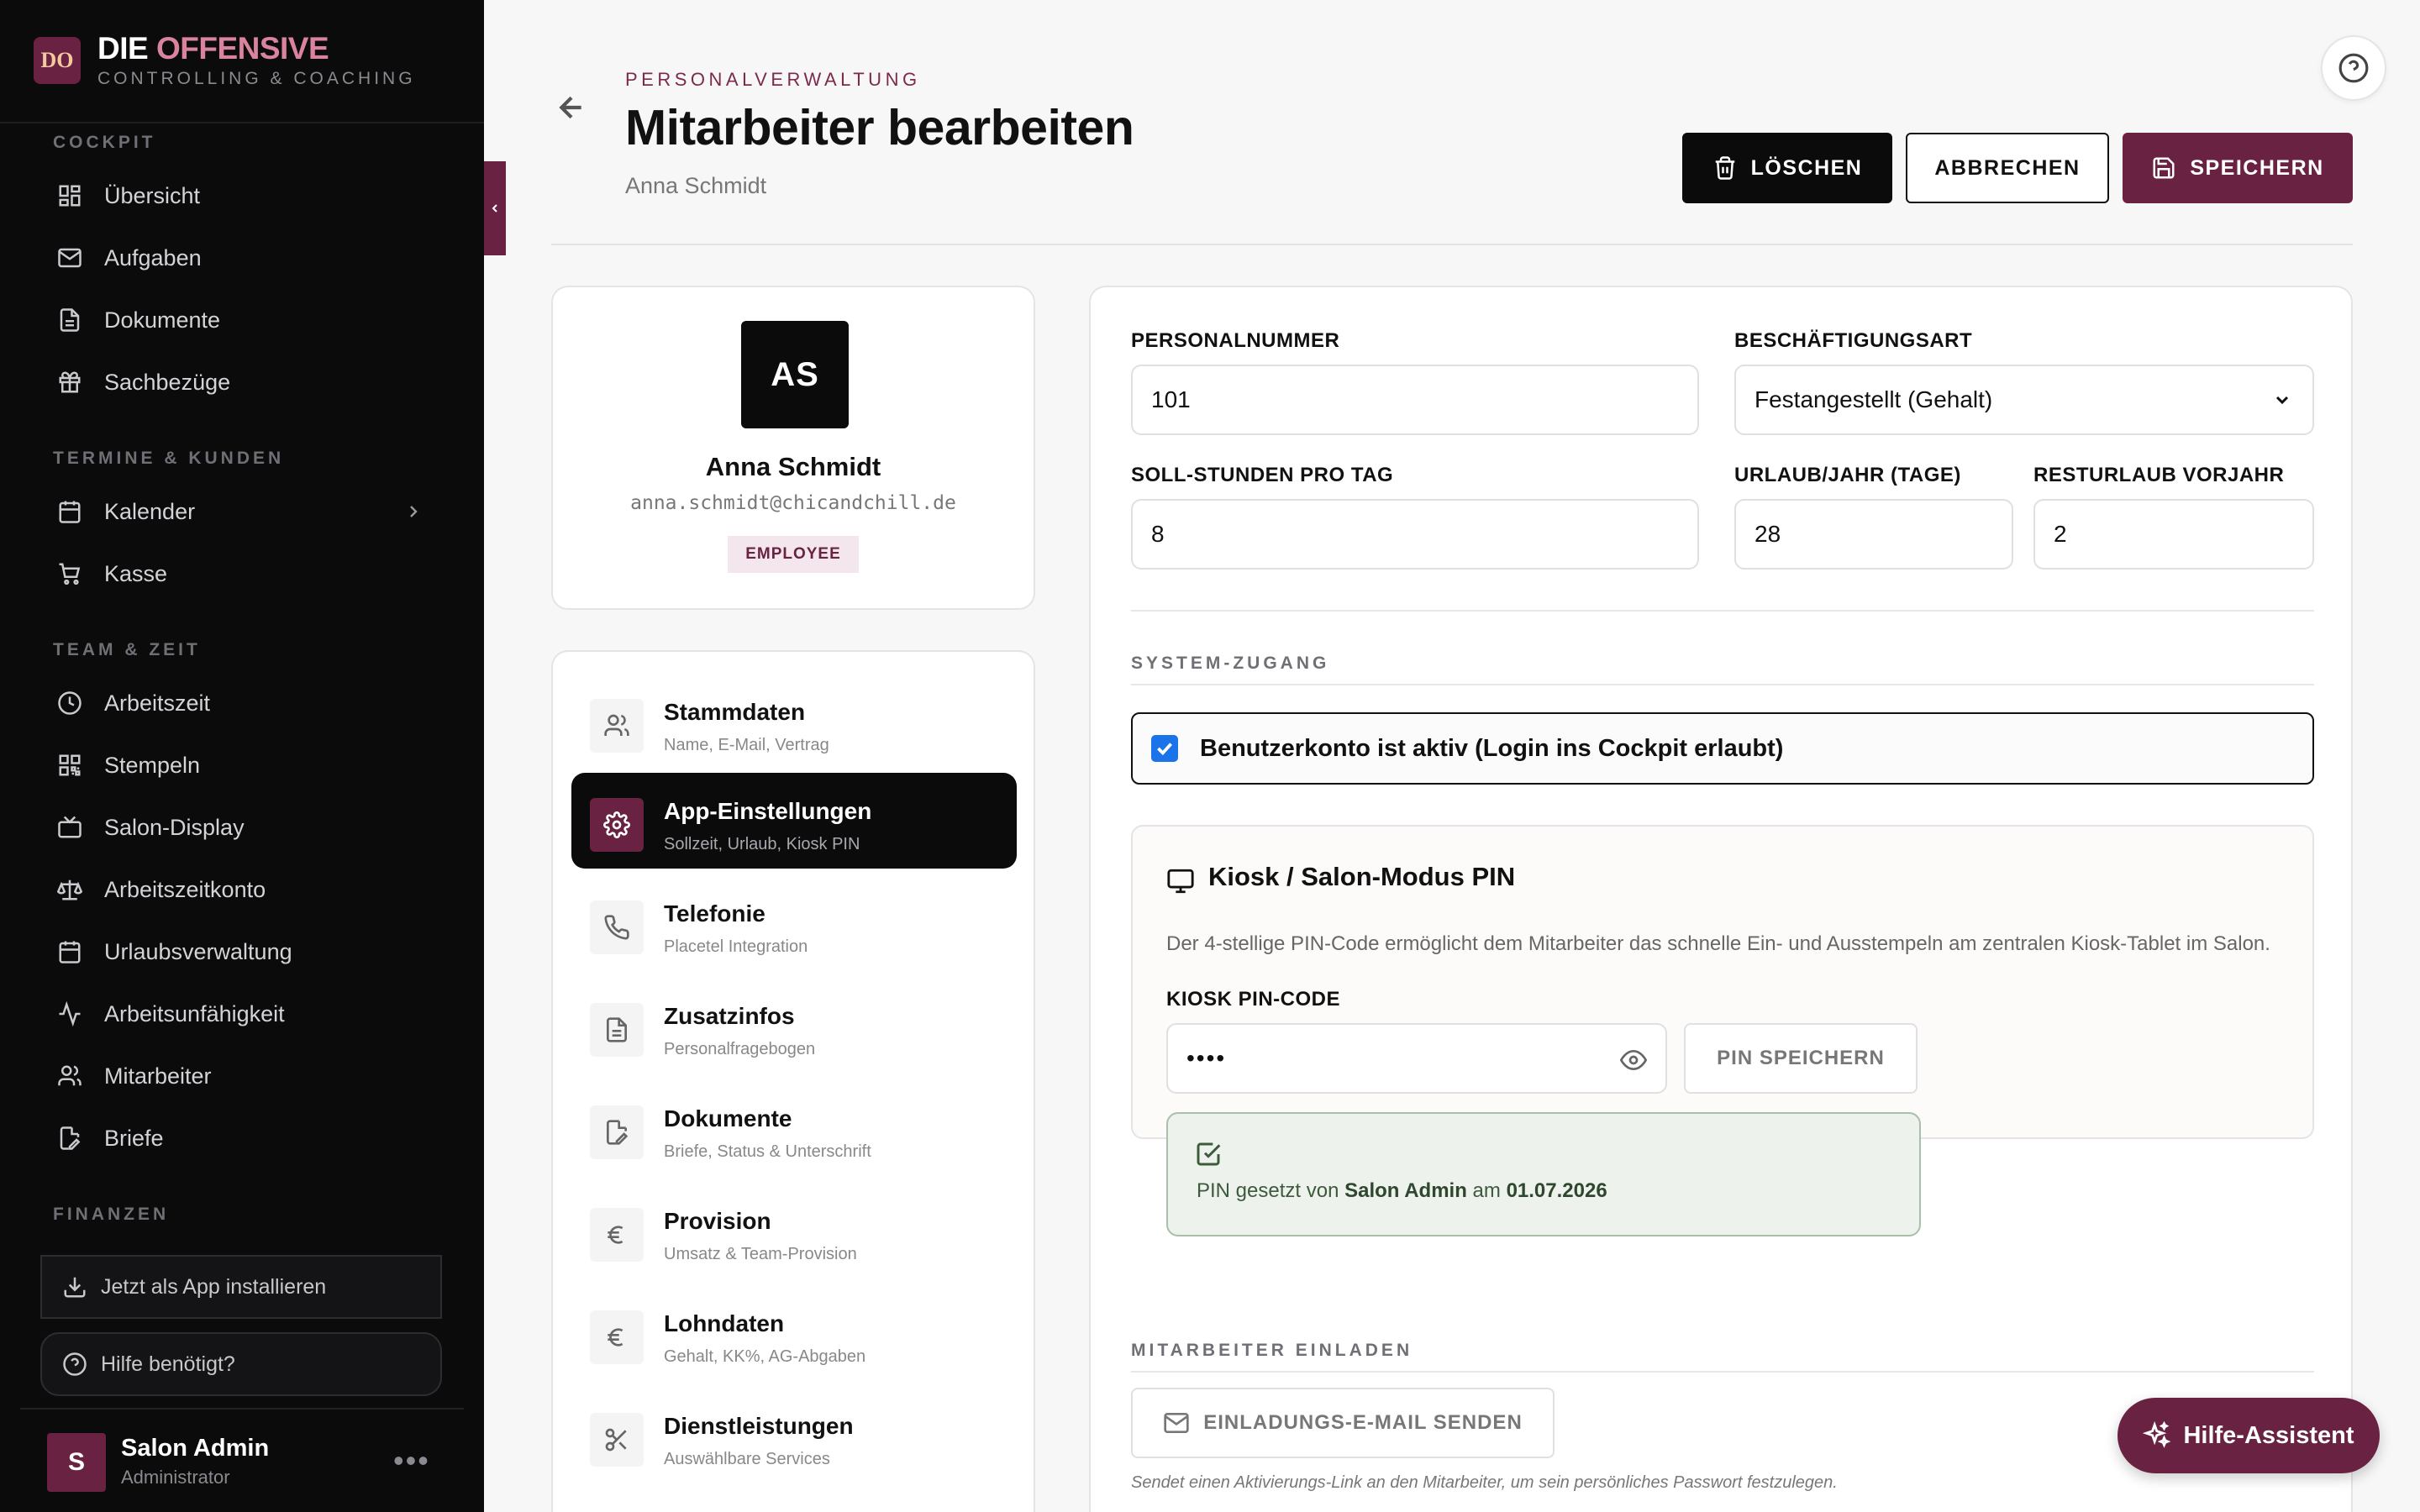 The height and width of the screenshot is (1512, 2420). Describe the element at coordinates (2157, 1434) in the screenshot. I see `sparkles-icon` at that location.